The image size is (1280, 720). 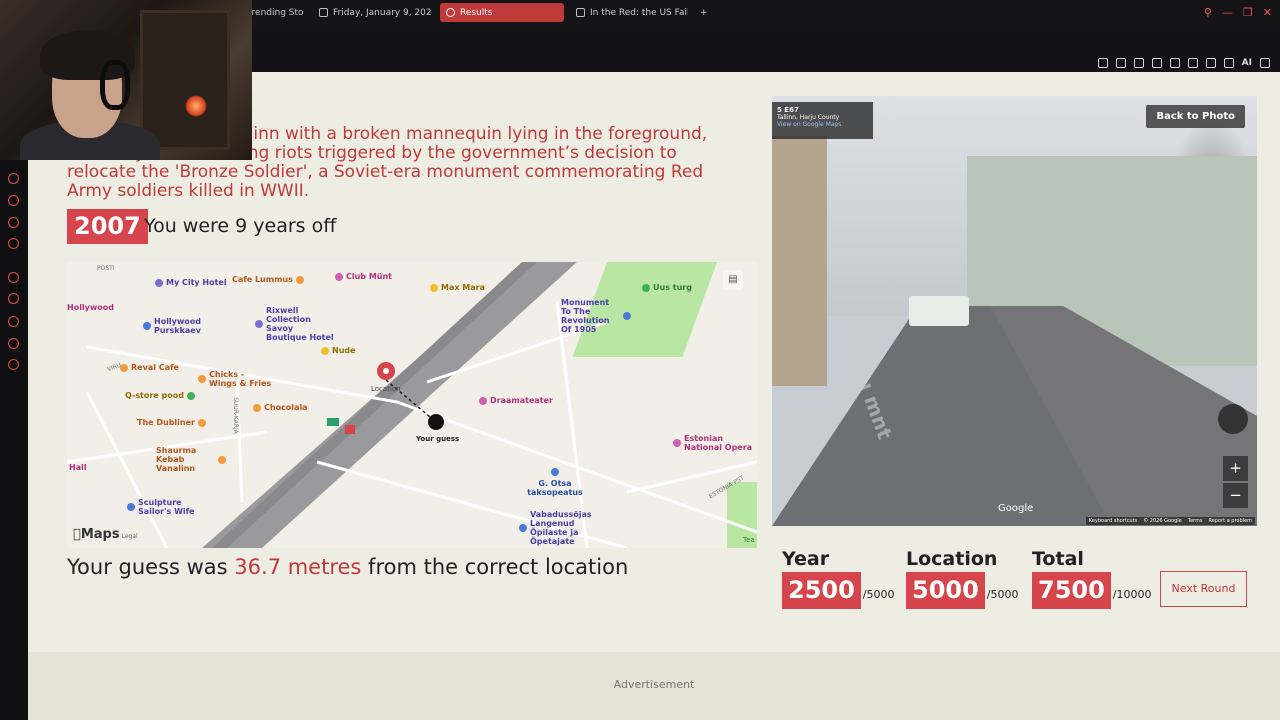 I want to click on minimize-icon: —, so click(x=1227, y=12).